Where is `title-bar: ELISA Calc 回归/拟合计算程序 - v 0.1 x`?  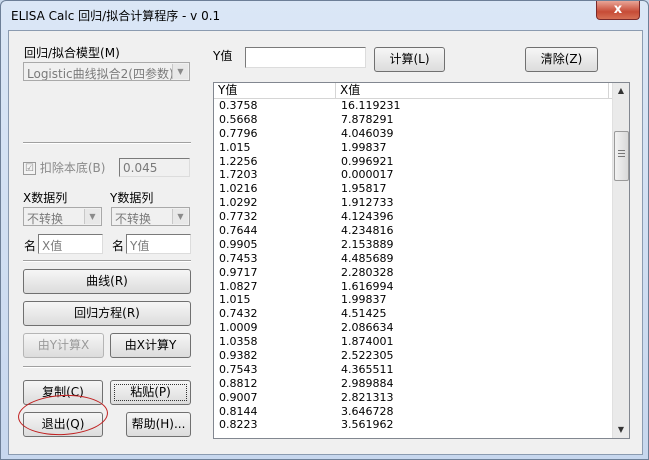 title-bar: ELISA Calc 回归/拟合计算程序 - v 0.1 x is located at coordinates (324, 14).